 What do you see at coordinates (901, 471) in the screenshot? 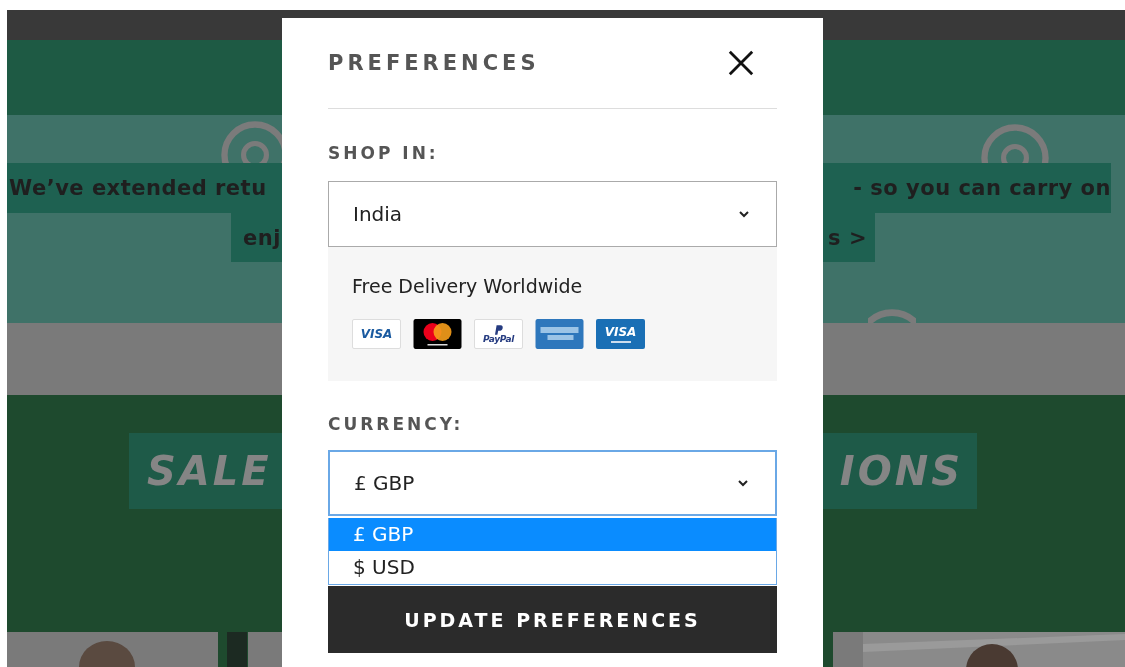
I see `sale-heading: IONS` at bounding box center [901, 471].